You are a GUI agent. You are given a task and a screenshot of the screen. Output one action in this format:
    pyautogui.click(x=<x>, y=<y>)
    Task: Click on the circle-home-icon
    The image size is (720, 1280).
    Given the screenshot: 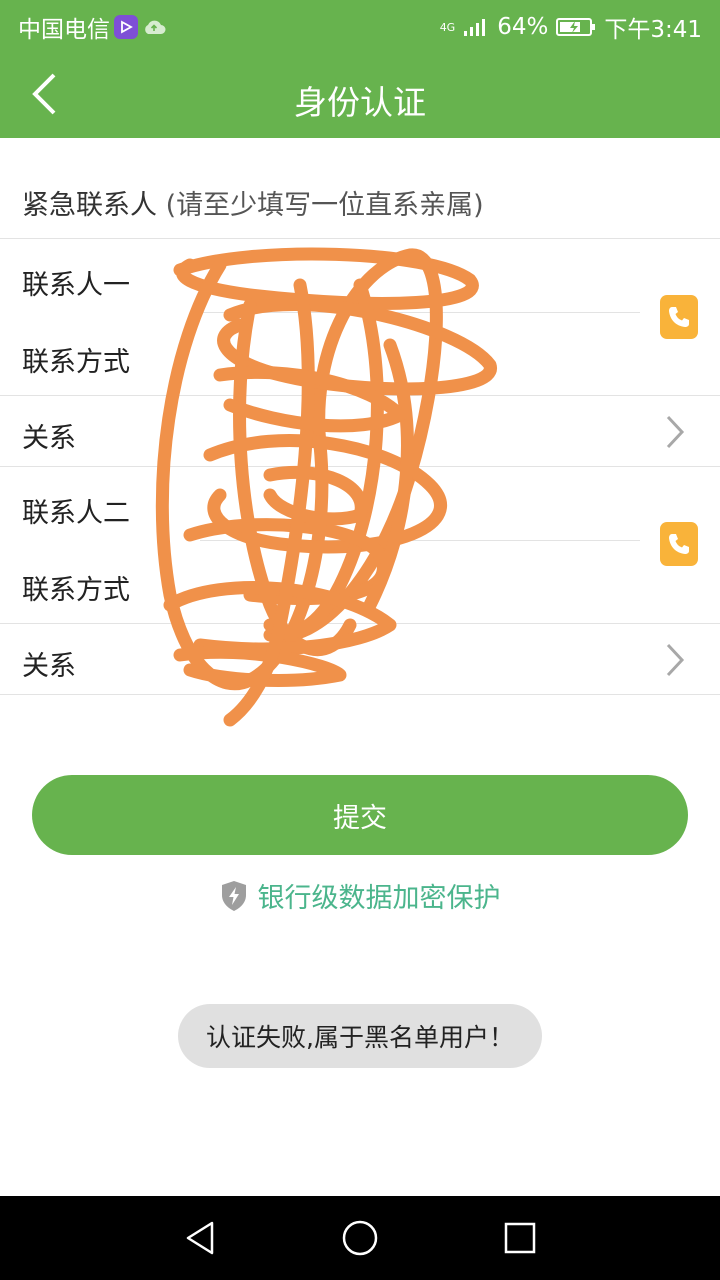 What is the action you would take?
    pyautogui.click(x=360, y=1238)
    